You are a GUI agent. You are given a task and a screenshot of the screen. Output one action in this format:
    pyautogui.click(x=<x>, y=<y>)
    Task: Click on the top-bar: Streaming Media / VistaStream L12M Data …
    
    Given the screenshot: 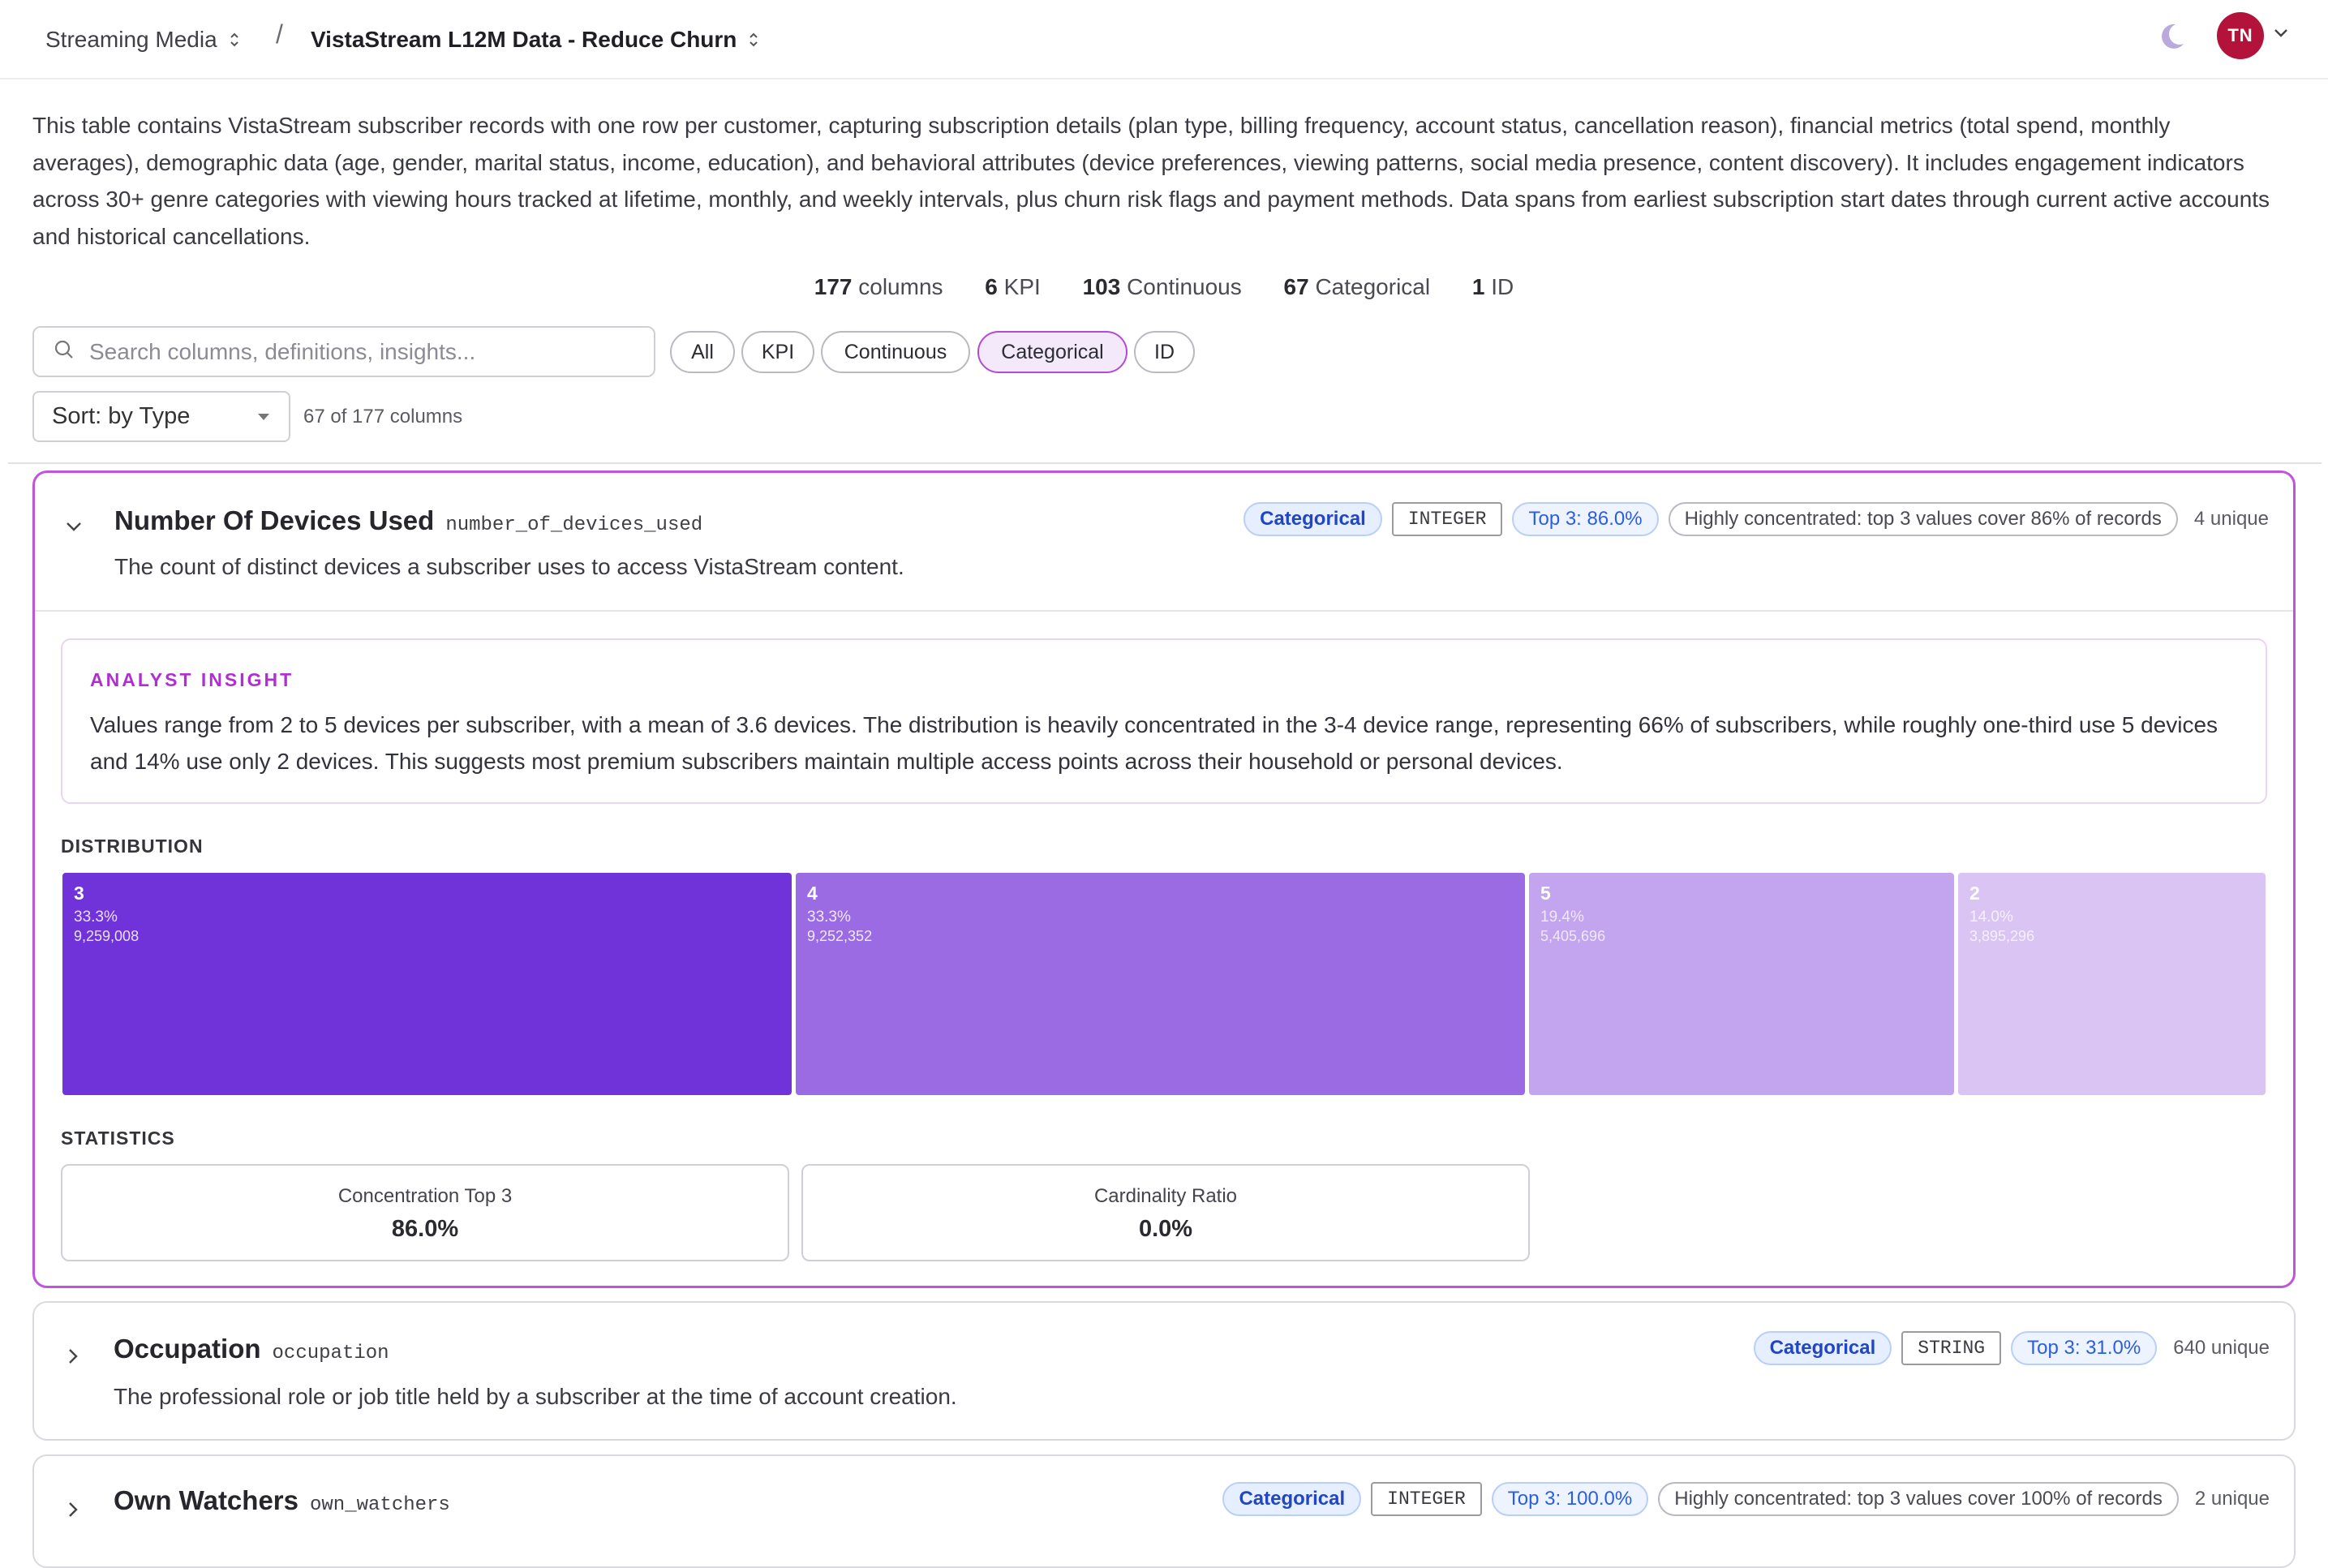 What is the action you would take?
    pyautogui.click(x=1164, y=39)
    